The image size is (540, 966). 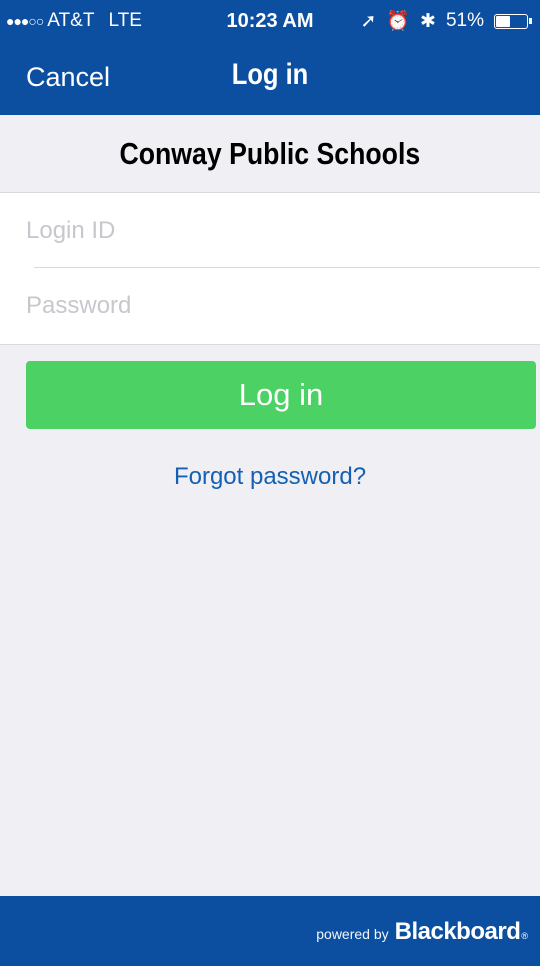 I want to click on powered-by-label: powered by, so click(x=352, y=934).